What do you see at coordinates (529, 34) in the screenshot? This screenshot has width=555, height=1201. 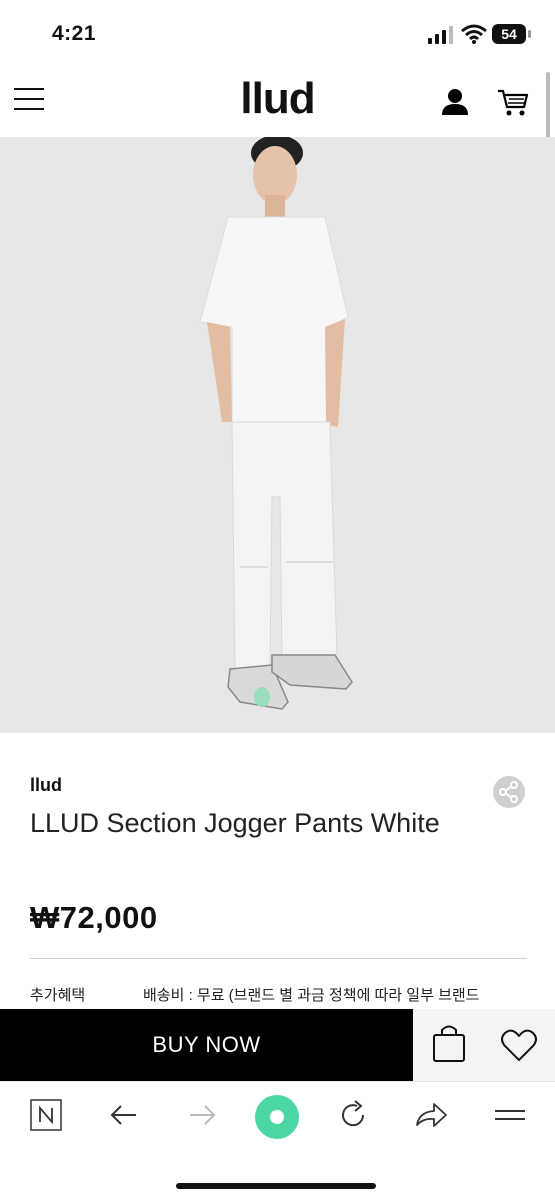 I see `battery-cap` at bounding box center [529, 34].